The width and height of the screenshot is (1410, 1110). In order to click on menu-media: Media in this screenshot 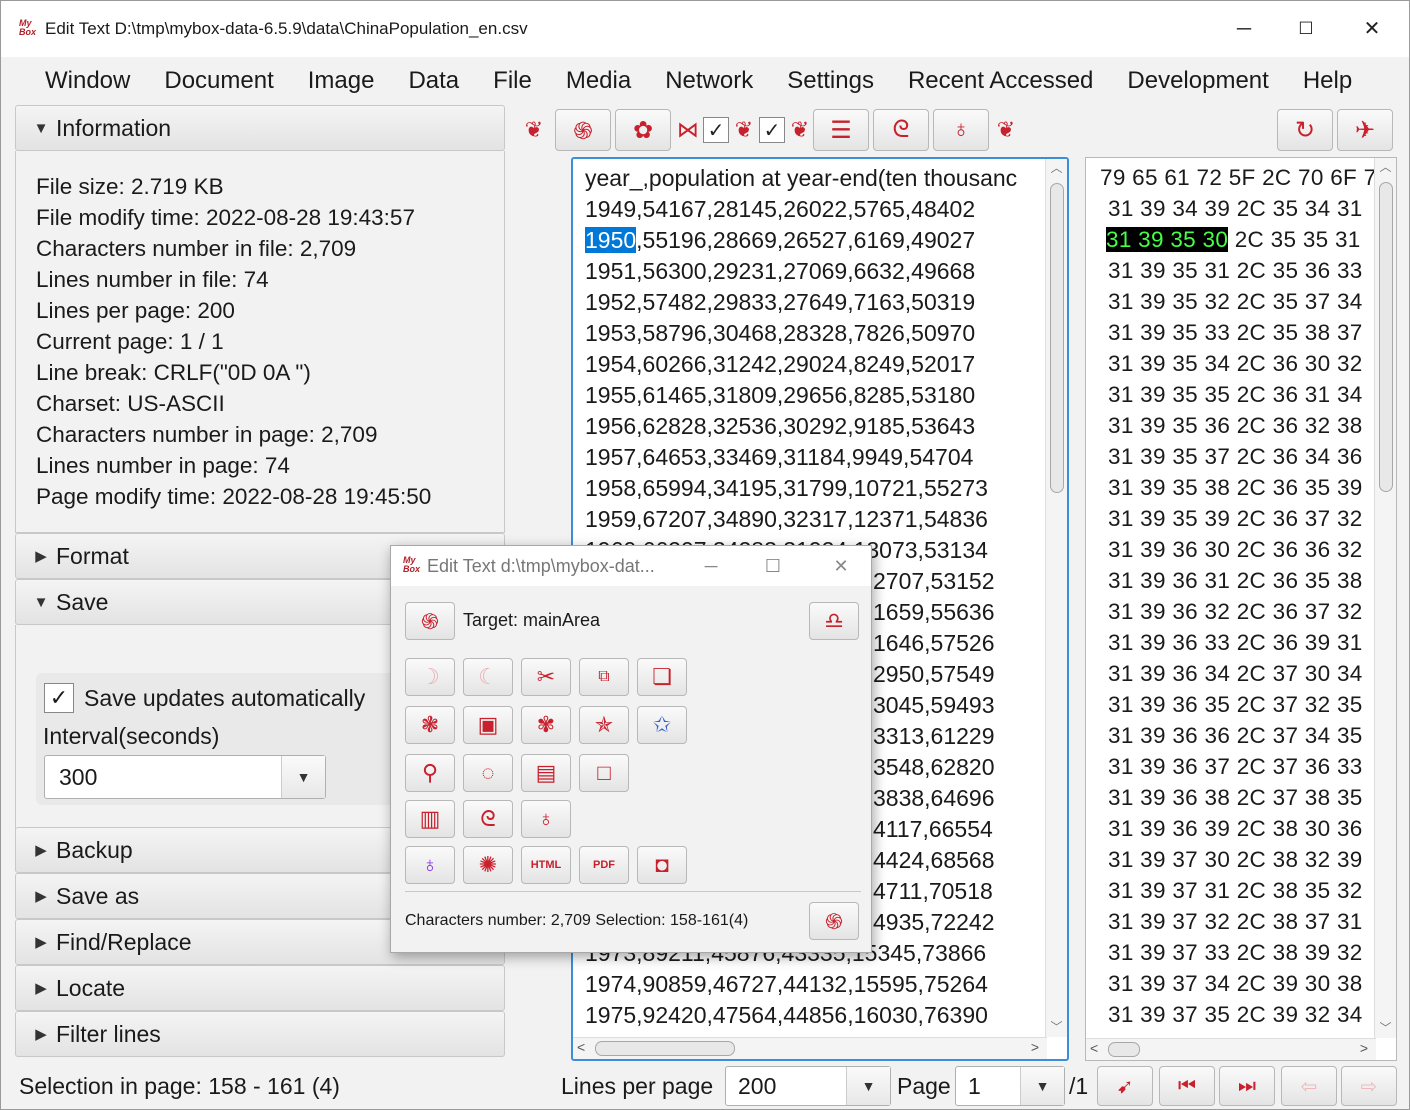, I will do `click(598, 81)`.